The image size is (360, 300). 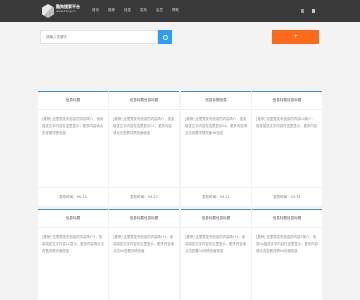 What do you see at coordinates (216, 196) in the screenshot?
I see `card-date: 发布时间：04-21` at bounding box center [216, 196].